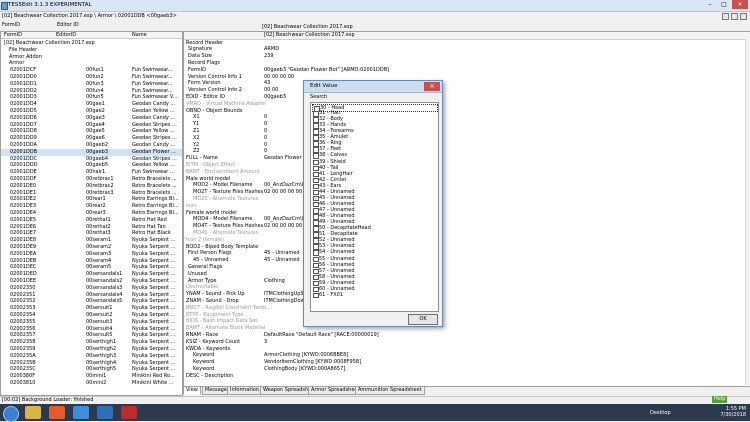 The image size is (750, 422). I want to click on record-row: Keyword ClothingBody [KYWD:000A8657], so click(467, 369).